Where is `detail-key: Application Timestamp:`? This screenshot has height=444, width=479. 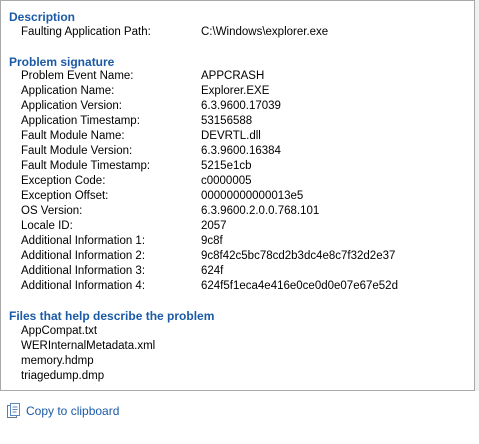 detail-key: Application Timestamp: is located at coordinates (80, 121).